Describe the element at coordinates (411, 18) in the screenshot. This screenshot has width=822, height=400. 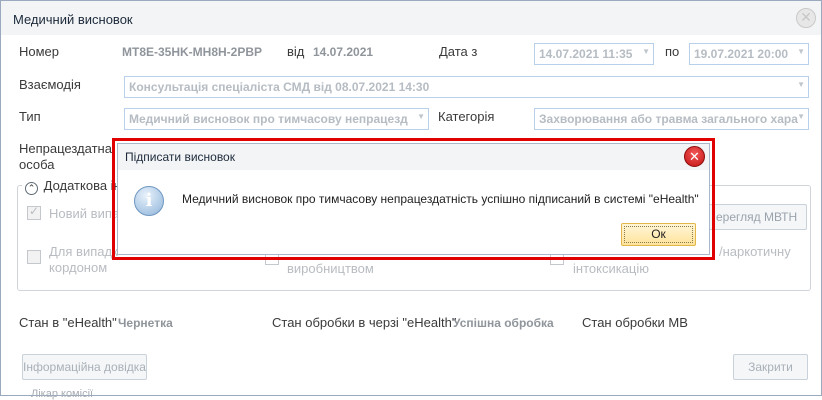
I see `window-titlebar: Медичний висновок ✕` at that location.